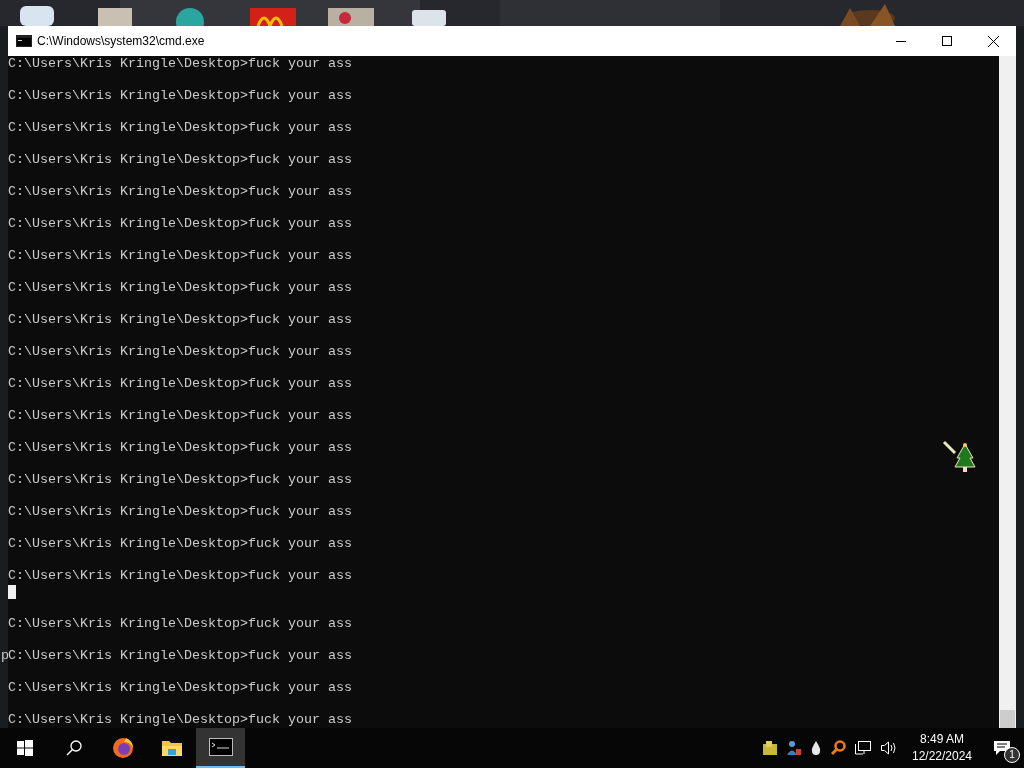 This screenshot has width=1024, height=768. Describe the element at coordinates (122, 748) in the screenshot. I see `browser-icon` at that location.